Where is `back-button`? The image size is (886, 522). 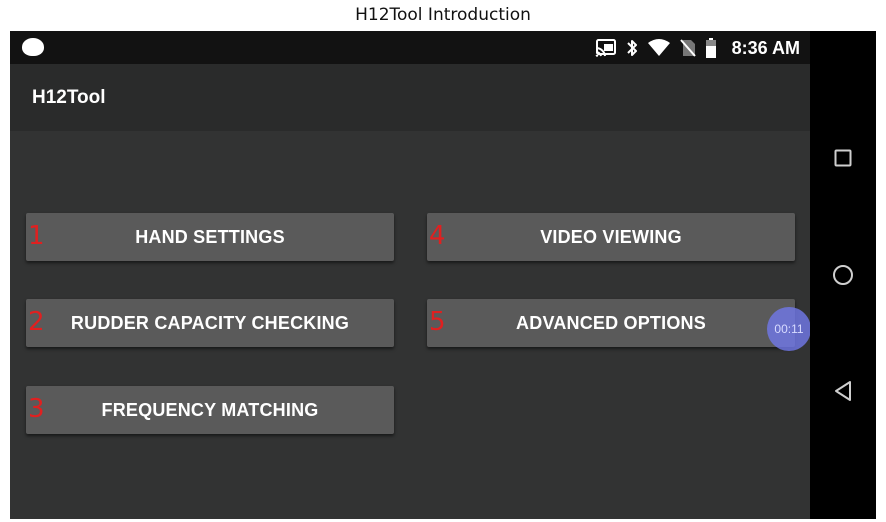 back-button is located at coordinates (843, 391).